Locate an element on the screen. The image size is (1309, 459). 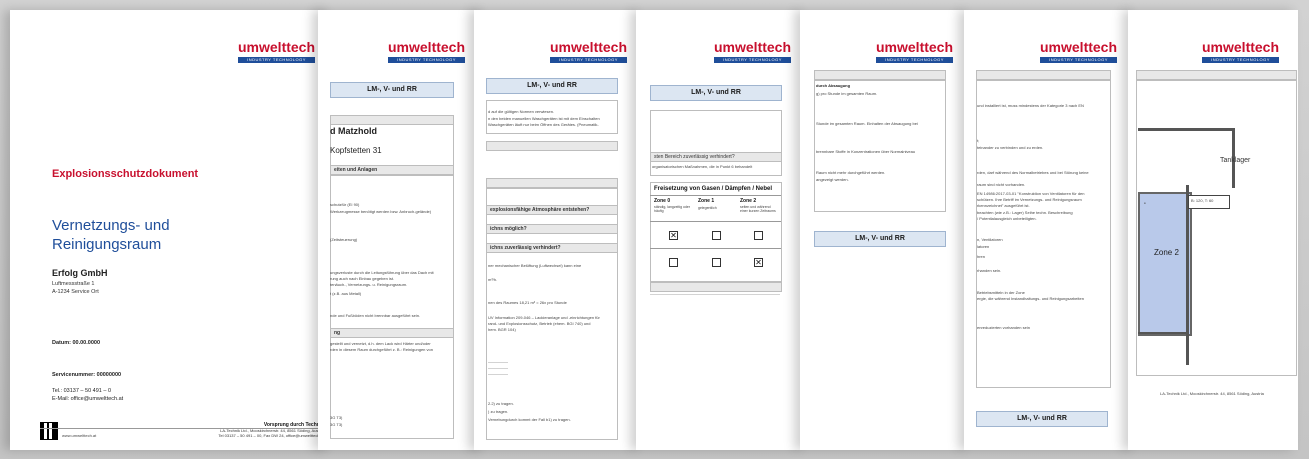
zone-area is located at coordinates (1165, 264).